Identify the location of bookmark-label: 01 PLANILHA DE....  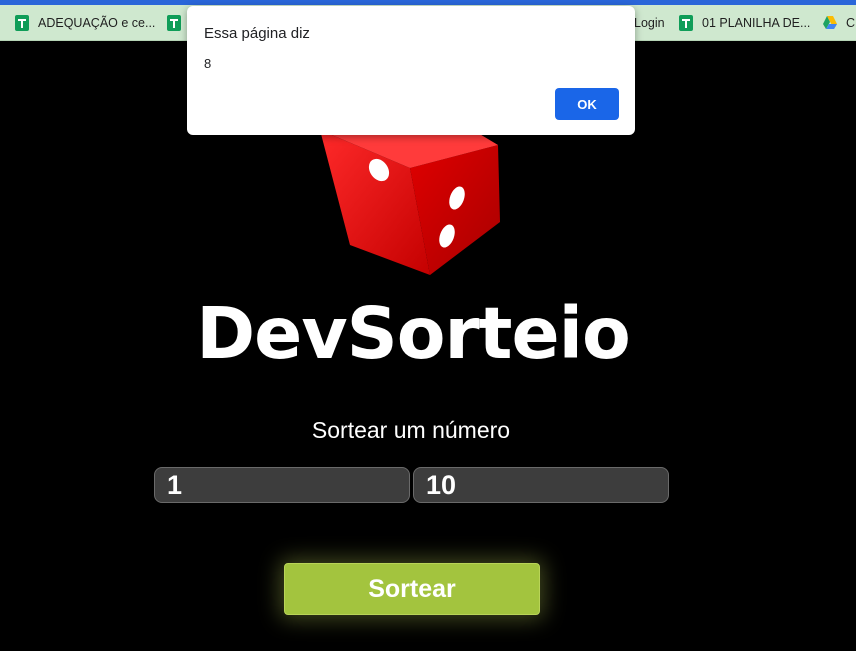
(756, 23).